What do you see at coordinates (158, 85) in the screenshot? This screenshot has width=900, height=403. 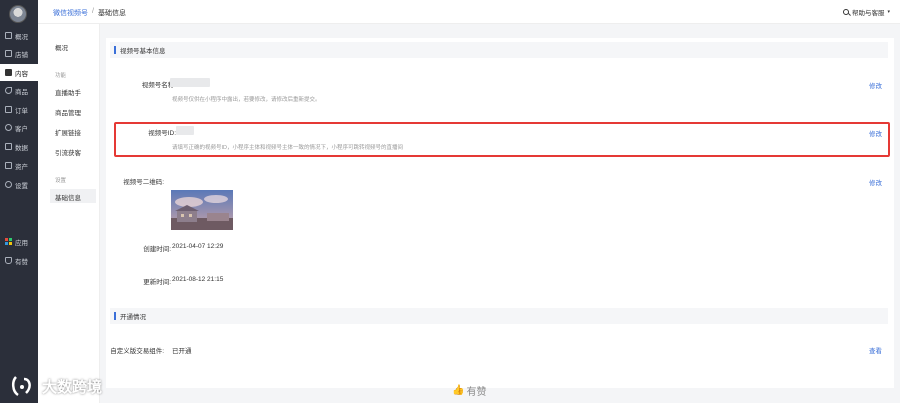 I see `name-label: 视频号名称:` at bounding box center [158, 85].